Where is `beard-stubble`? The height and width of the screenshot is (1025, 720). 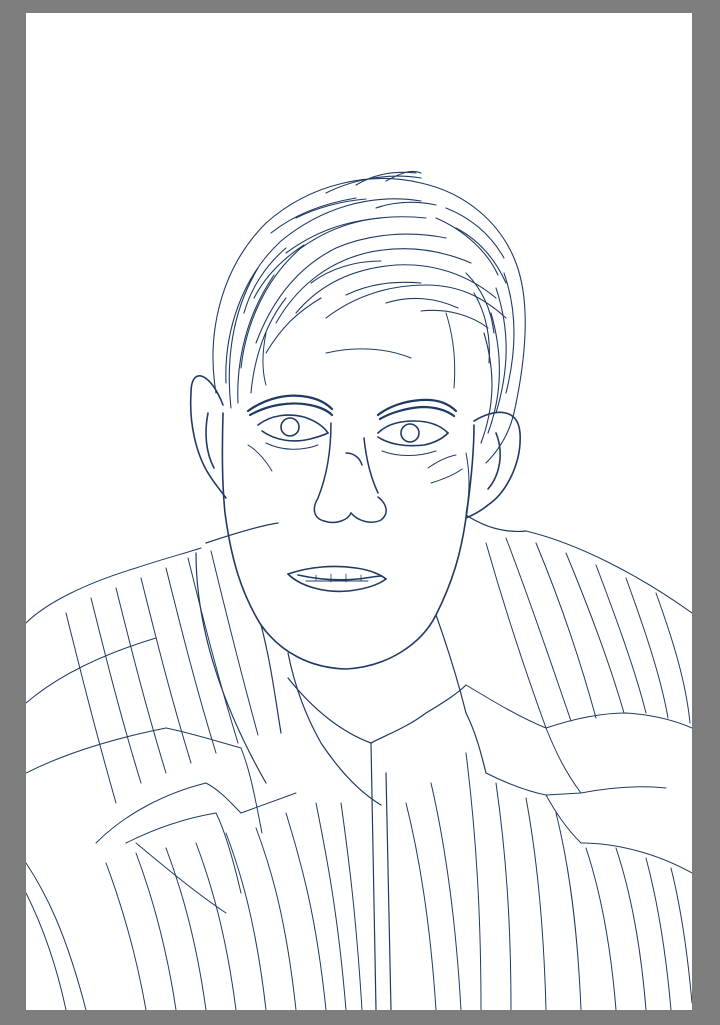 beard-stubble is located at coordinates (343, 586).